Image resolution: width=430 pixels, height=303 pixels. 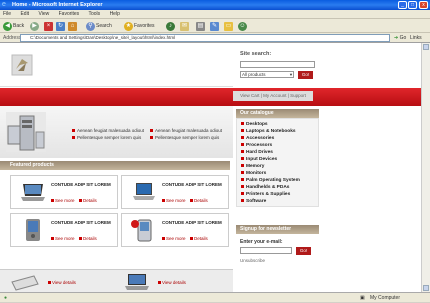 What do you see at coordinates (144, 191) in the screenshot?
I see `laptop-image` at bounding box center [144, 191].